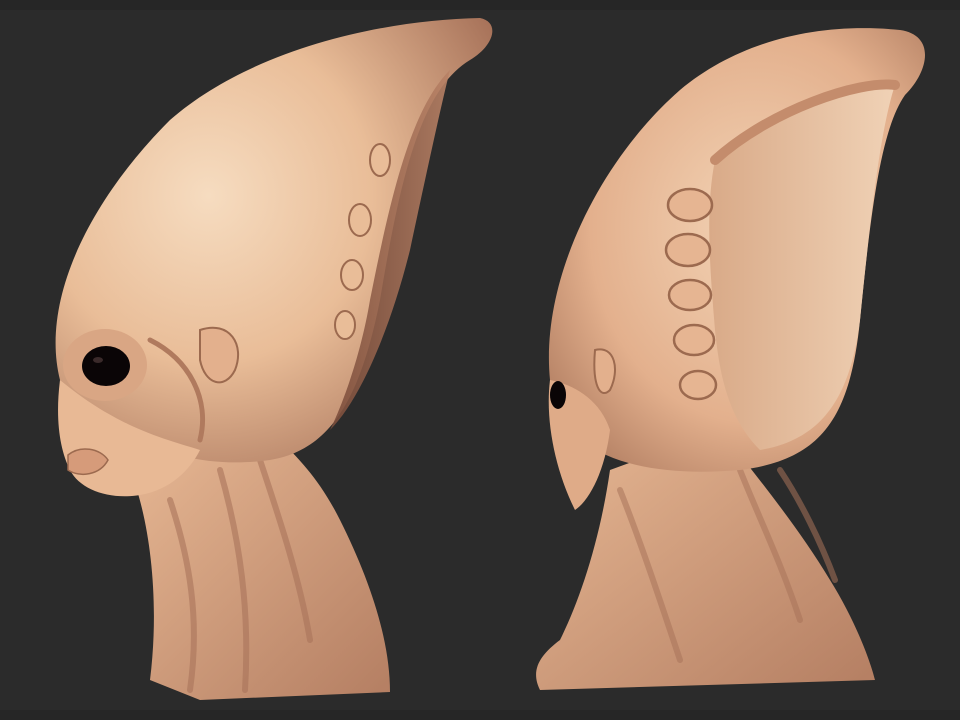 The height and width of the screenshot is (720, 960). I want to click on bottom-edge-strip, so click(480, 715).